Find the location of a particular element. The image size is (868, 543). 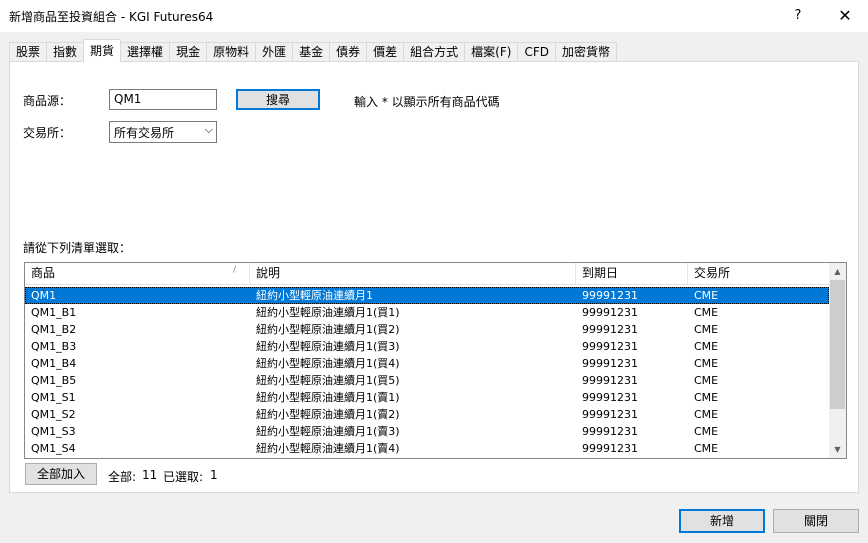

add-all-button: 全部加入 is located at coordinates (61, 474).